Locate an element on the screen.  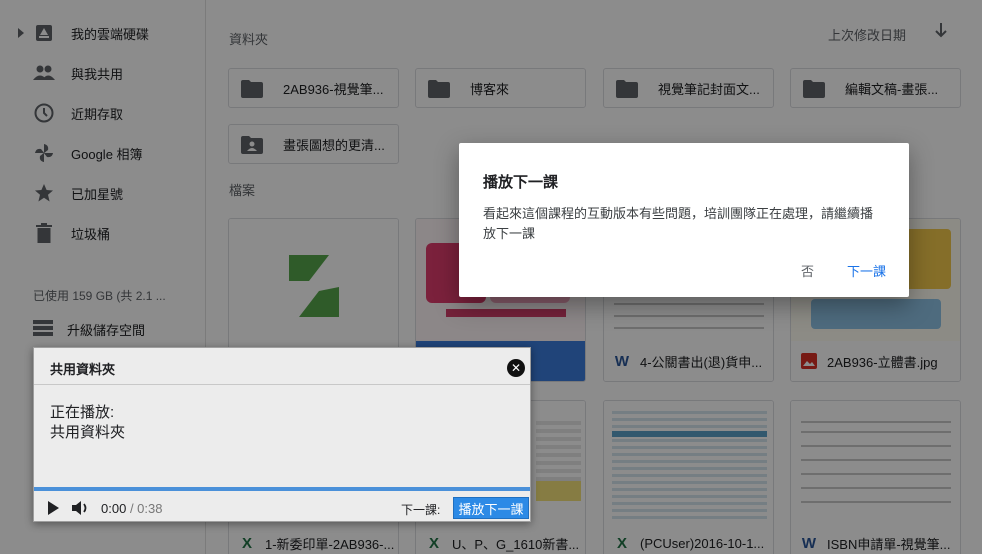
now-playing-title: 共用資料夾 is located at coordinates (88, 432).